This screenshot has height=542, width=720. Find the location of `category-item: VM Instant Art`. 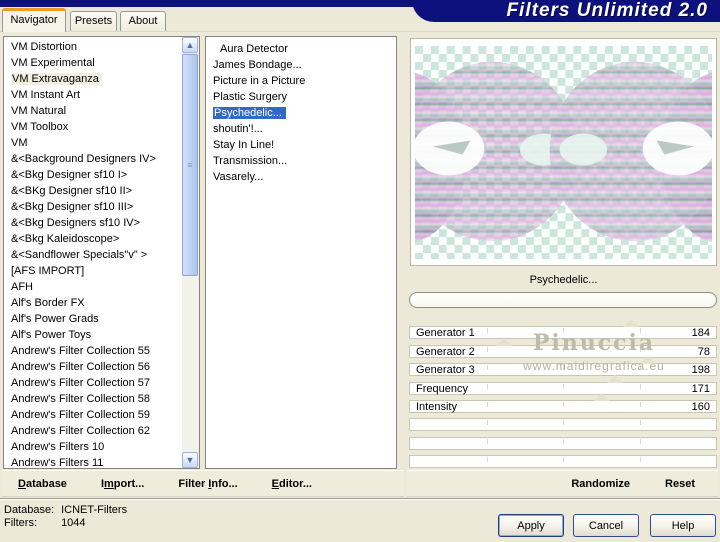

category-item: VM Instant Art is located at coordinates (96, 95).